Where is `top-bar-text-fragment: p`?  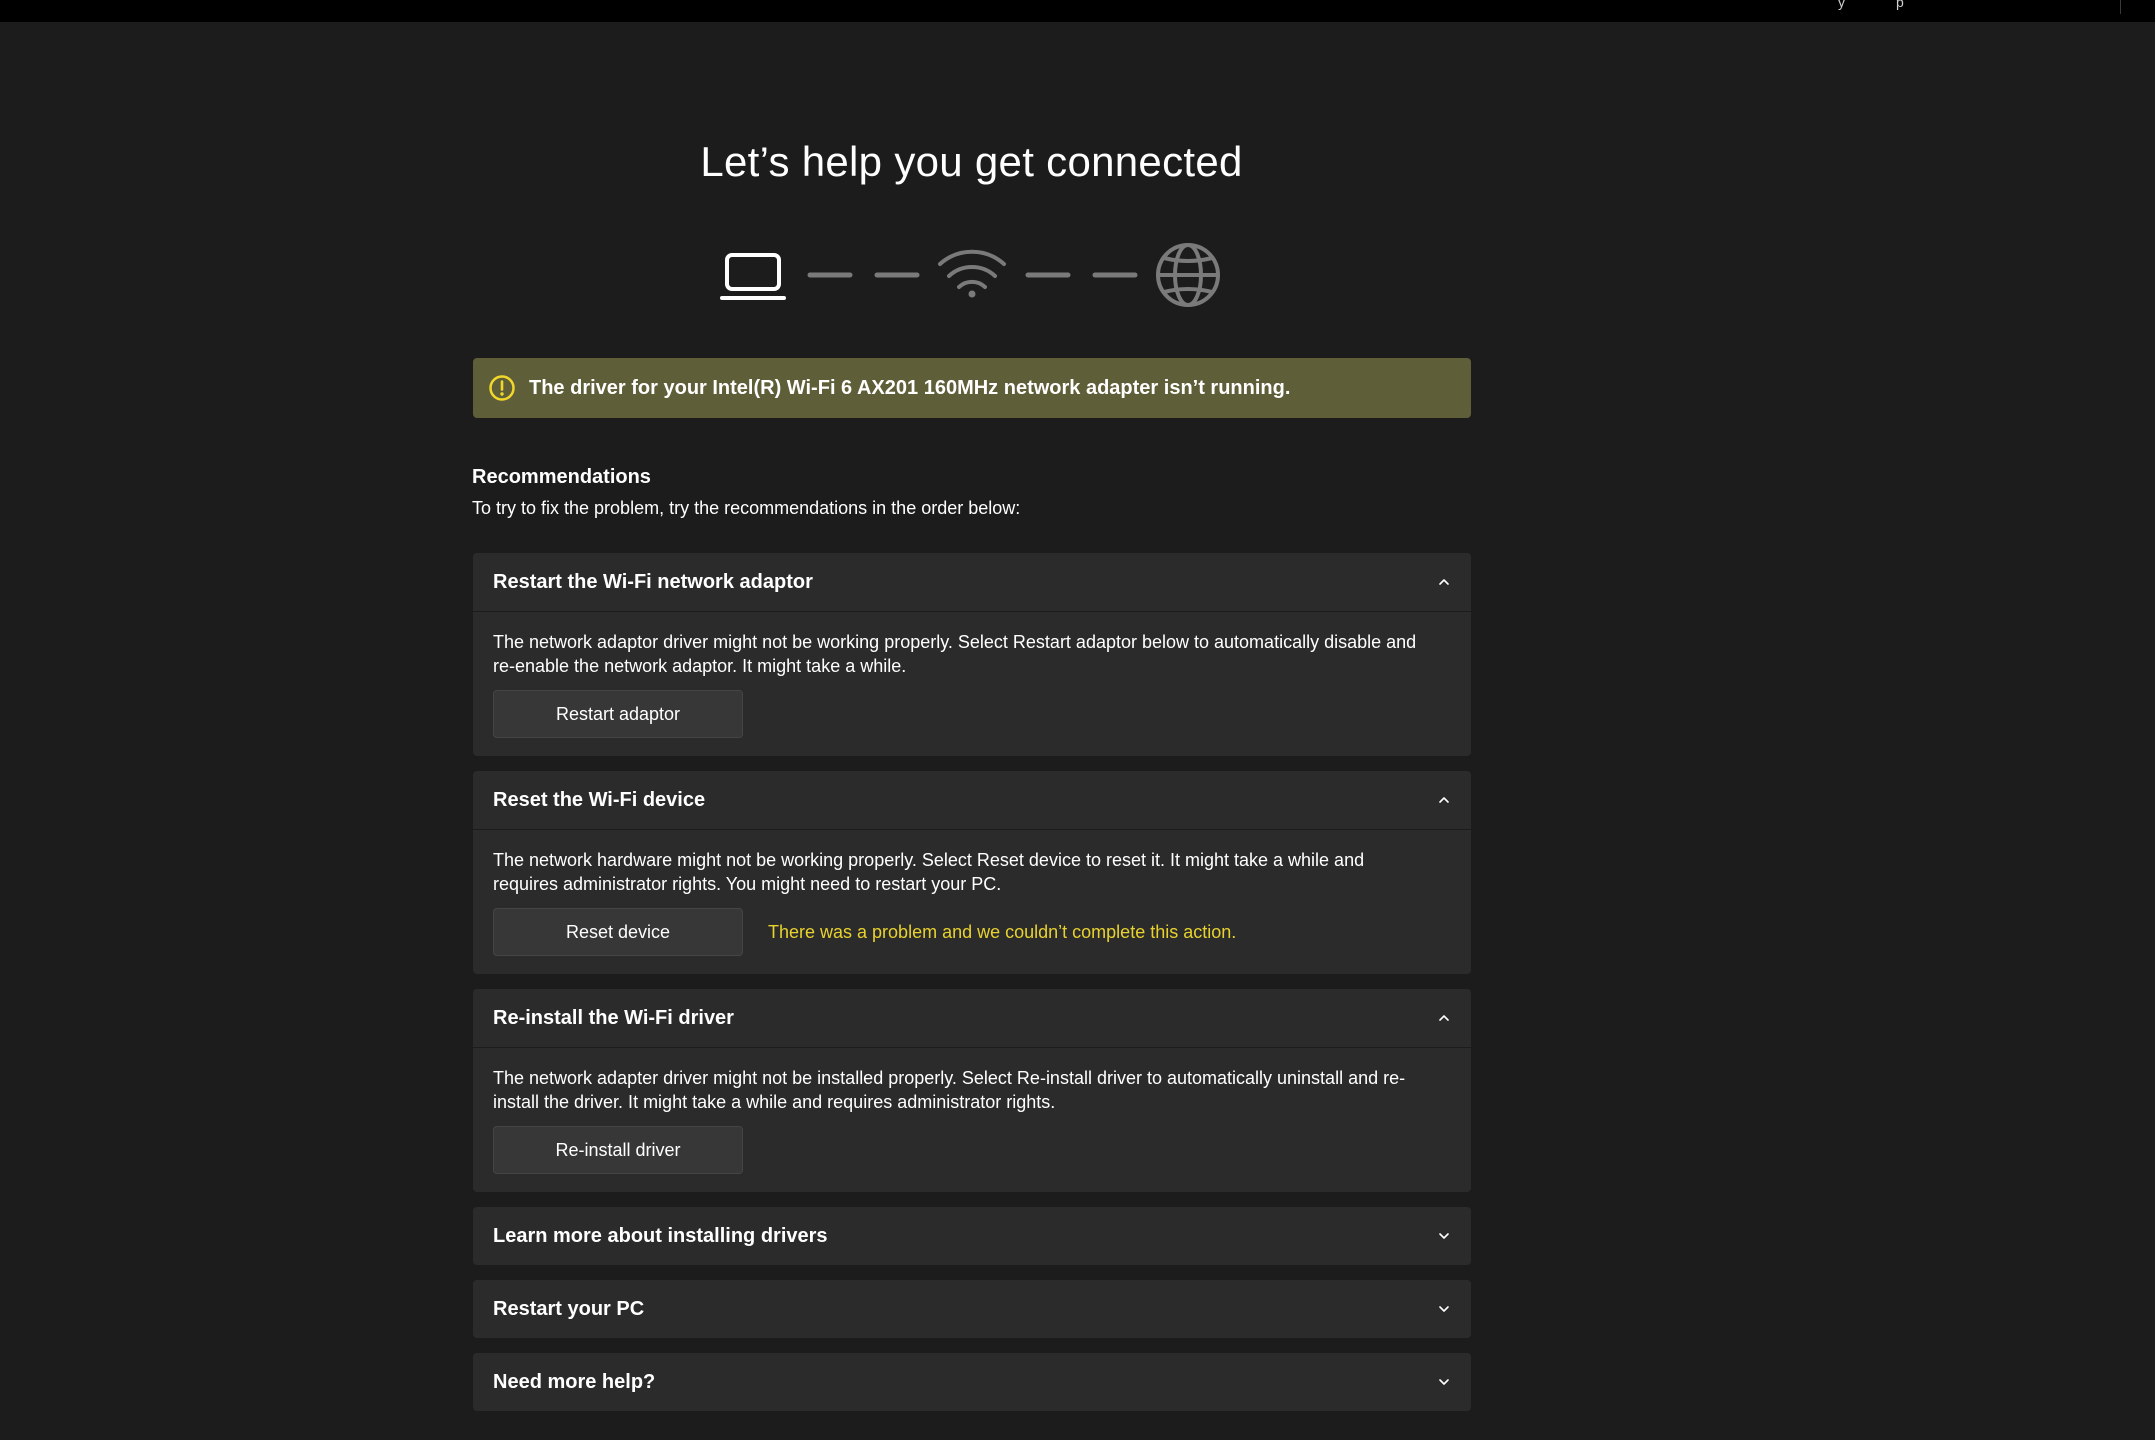 top-bar-text-fragment: p is located at coordinates (1900, 5).